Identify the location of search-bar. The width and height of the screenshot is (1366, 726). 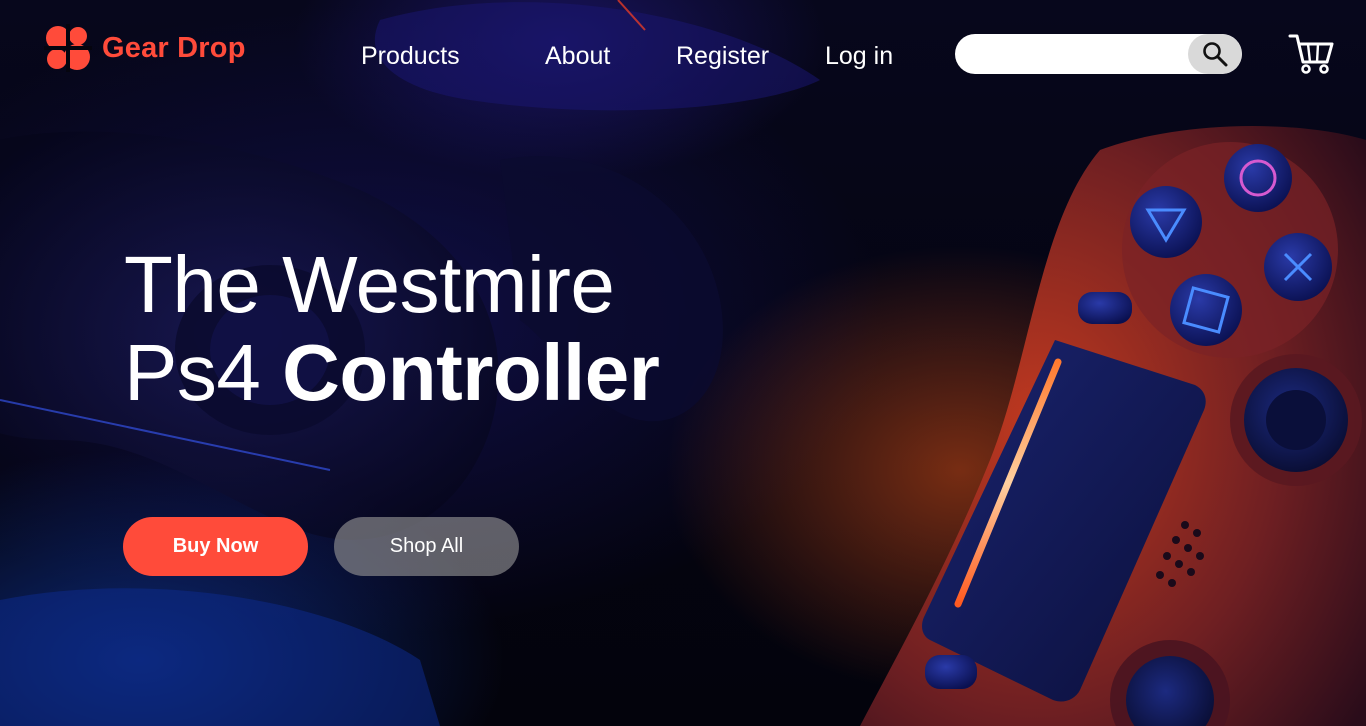
(1098, 54).